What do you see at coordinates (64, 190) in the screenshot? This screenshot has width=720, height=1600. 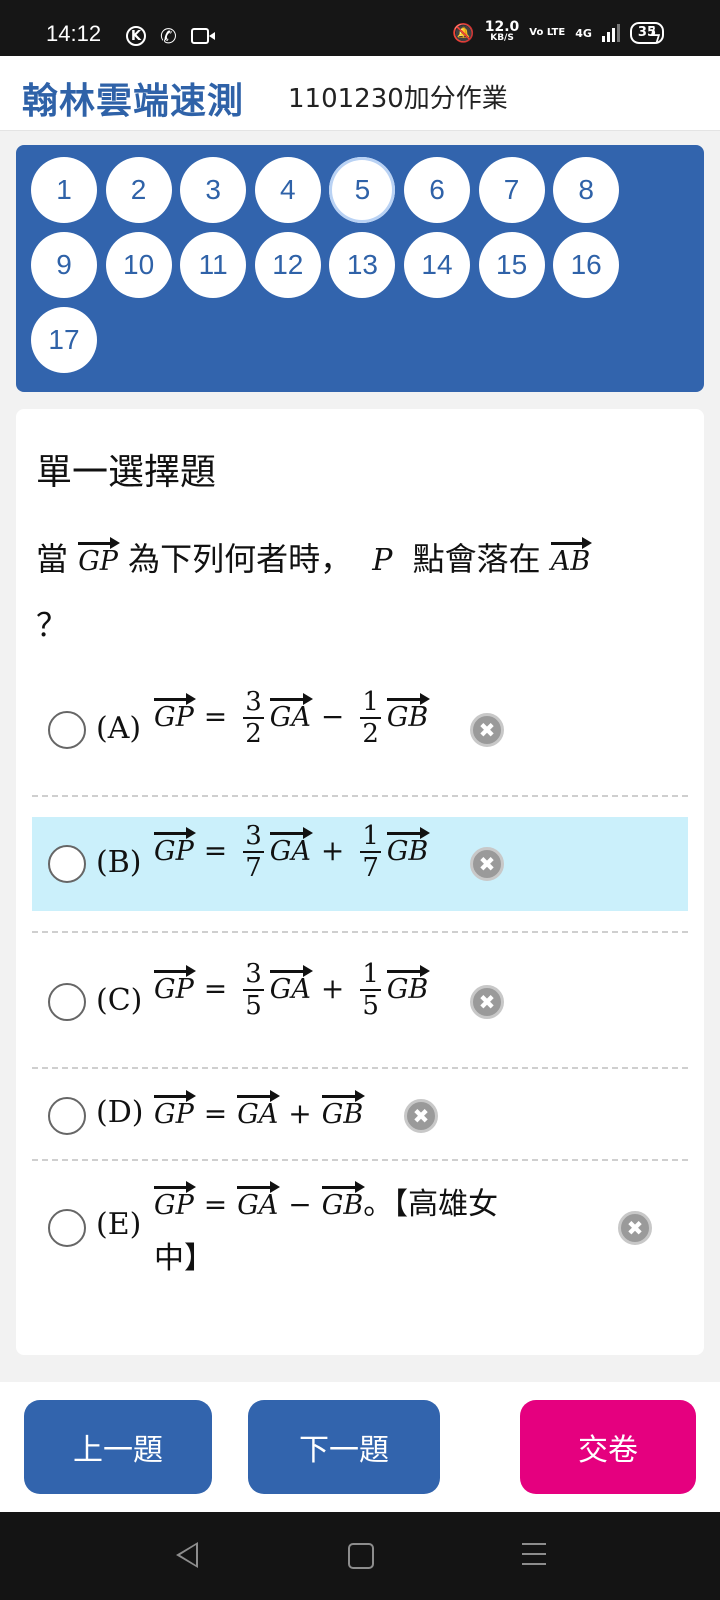 I see `question-number-button-1: 1` at bounding box center [64, 190].